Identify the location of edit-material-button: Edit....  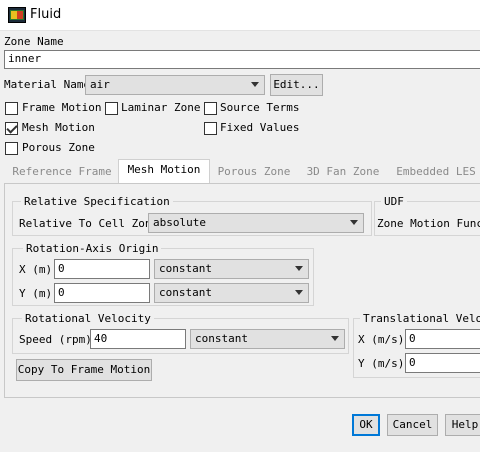
(296, 85).